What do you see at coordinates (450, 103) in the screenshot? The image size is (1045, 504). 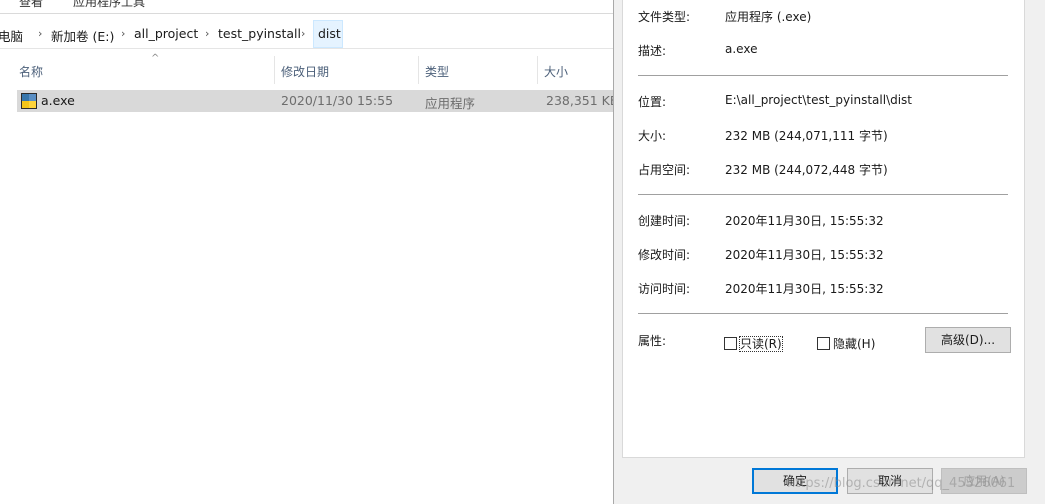 I see `file-type: 应用程序` at bounding box center [450, 103].